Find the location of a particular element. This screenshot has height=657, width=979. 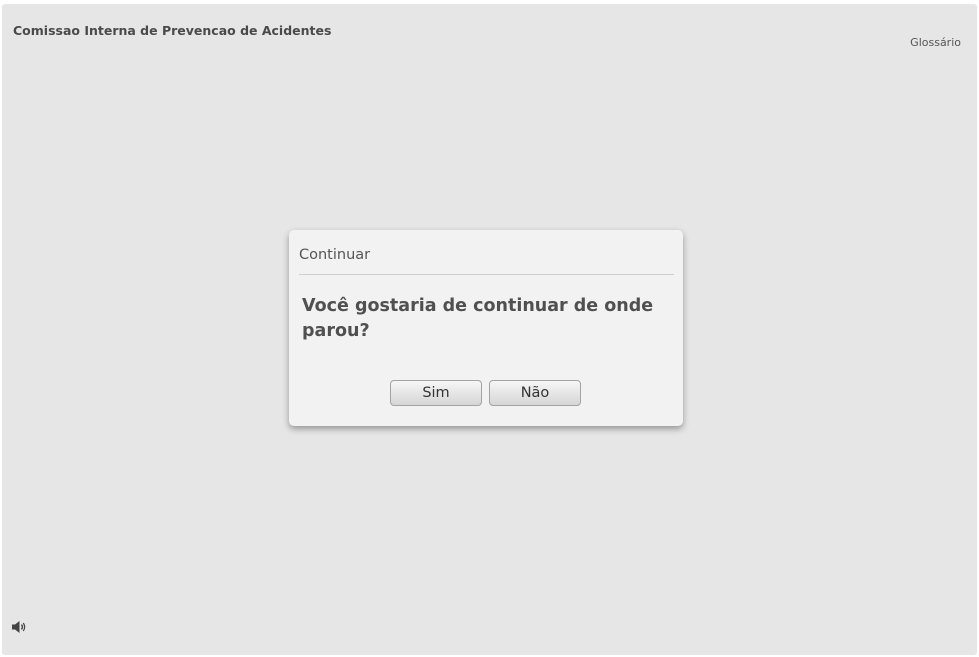

volume-button is located at coordinates (19, 626).